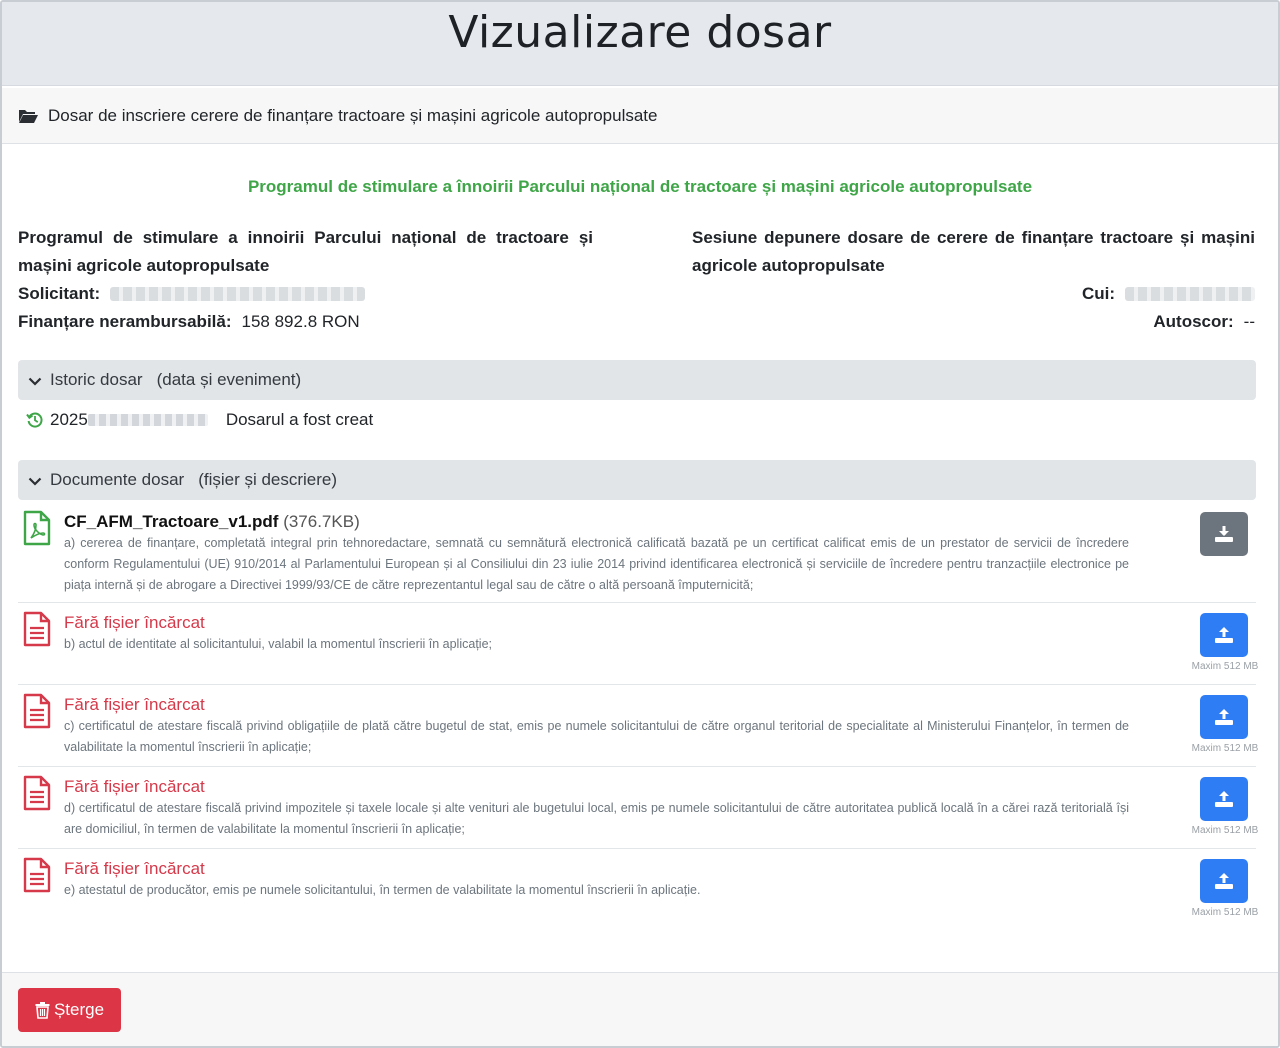 This screenshot has height=1048, width=1280. Describe the element at coordinates (268, 479) in the screenshot. I see `documents-section-subtitle: (fișier și descriere)` at that location.